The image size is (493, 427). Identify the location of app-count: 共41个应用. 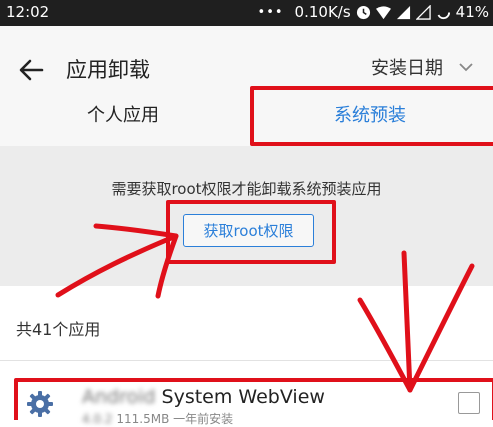
(58, 329).